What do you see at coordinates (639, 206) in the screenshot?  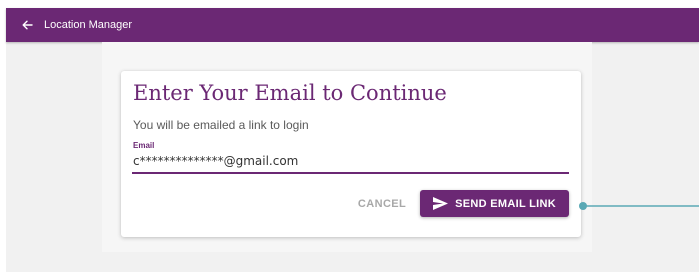 I see `annotation-connector` at bounding box center [639, 206].